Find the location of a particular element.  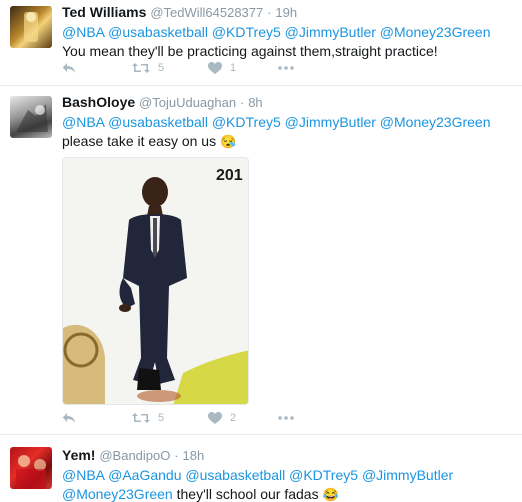

tweet-header: Ted Williams @TedWill64528377 · 19h is located at coordinates (286, 12).